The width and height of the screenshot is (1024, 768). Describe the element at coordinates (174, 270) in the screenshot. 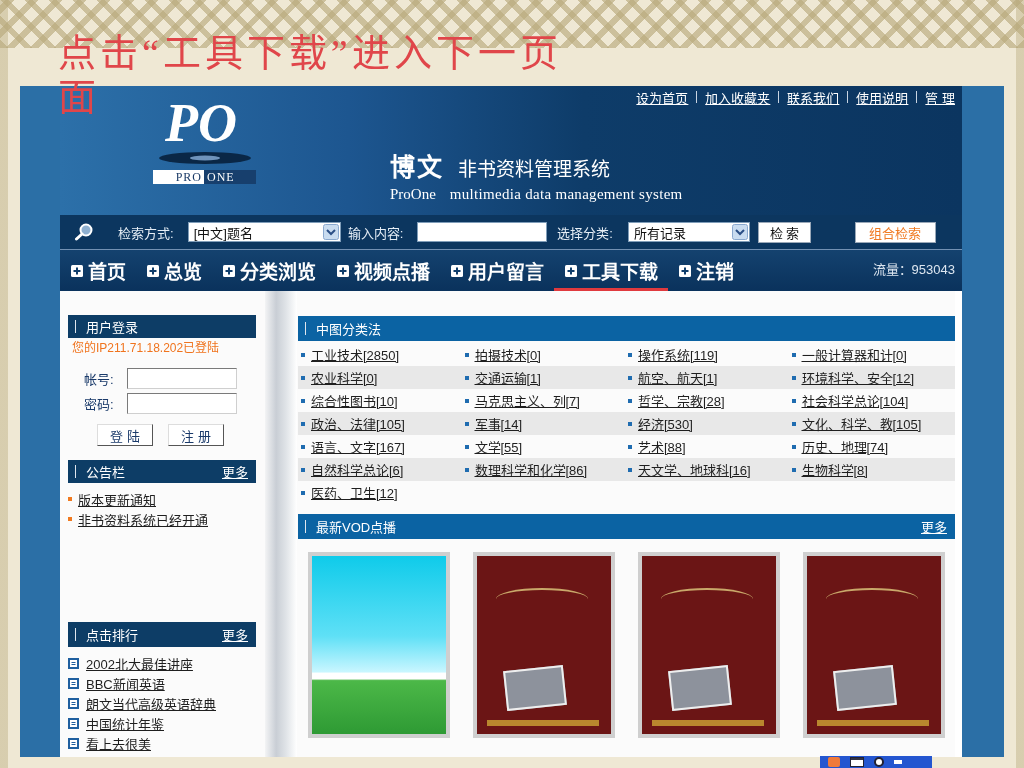

I see `nav-tab: 总览` at that location.